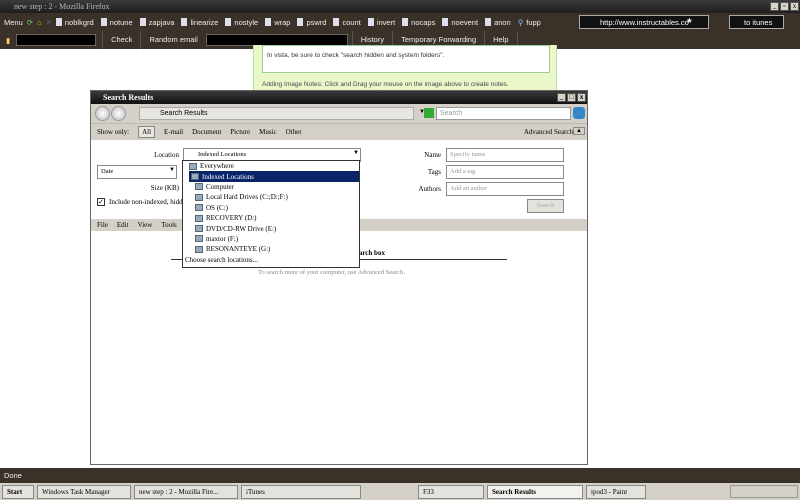  Describe the element at coordinates (164, 188) in the screenshot. I see `size-label: Size (KB)` at that location.